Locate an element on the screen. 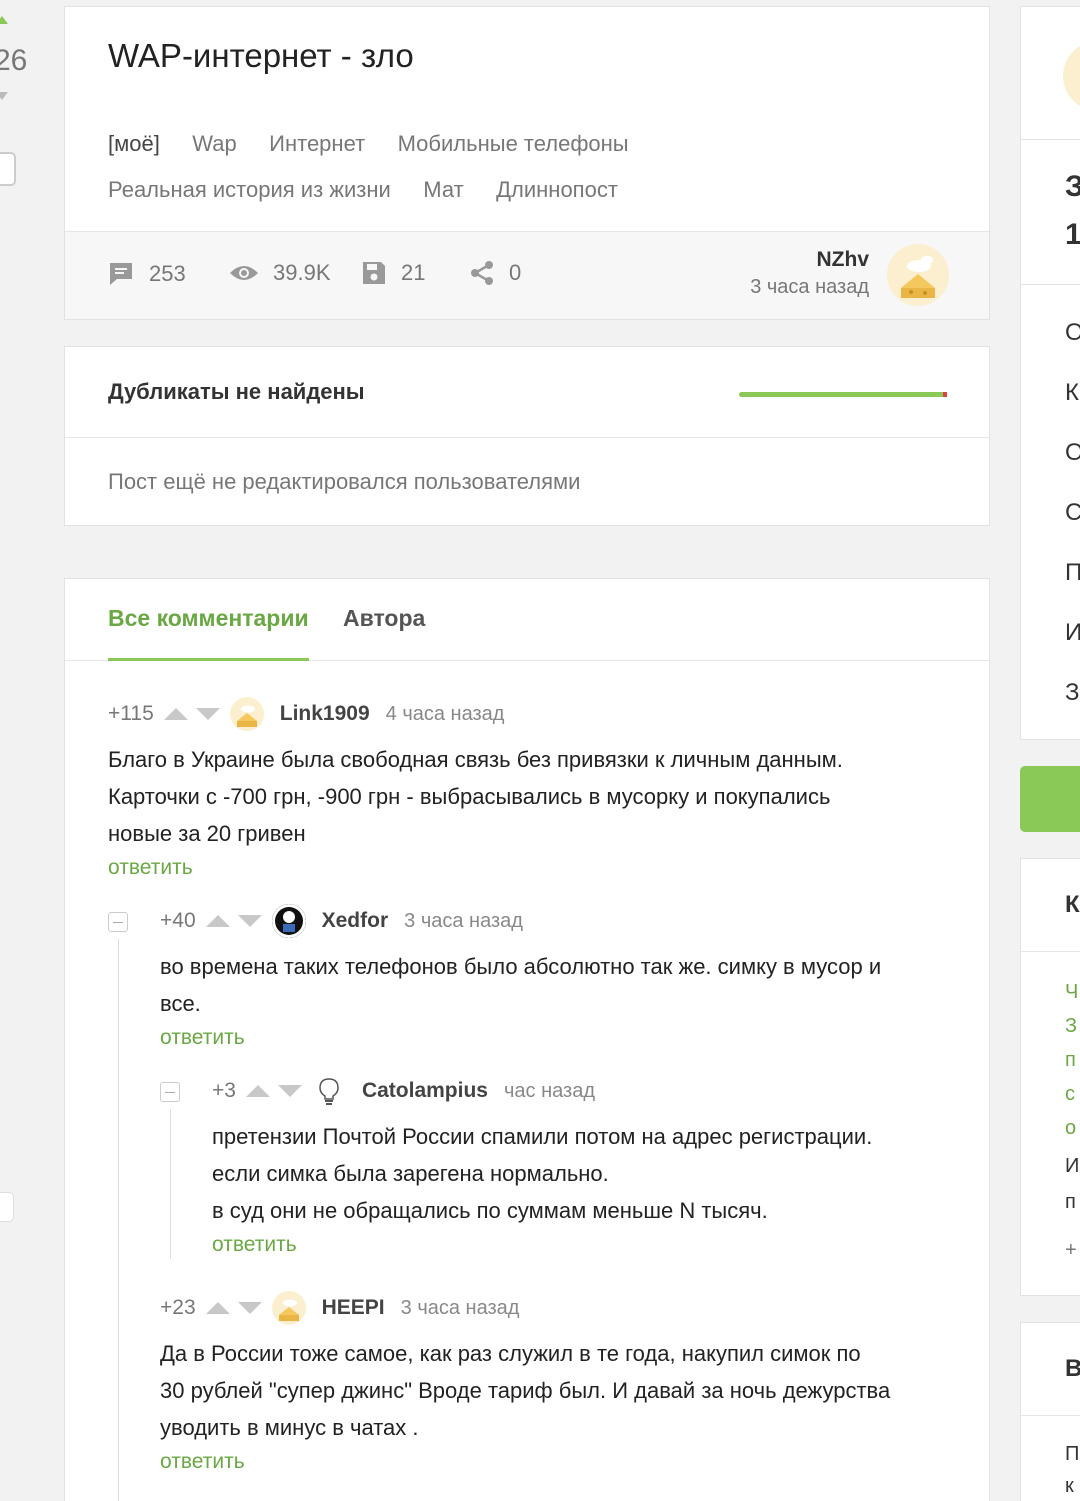 The height and width of the screenshot is (1501, 1080). sidebar-menu-item: П is located at coordinates (1072, 573).